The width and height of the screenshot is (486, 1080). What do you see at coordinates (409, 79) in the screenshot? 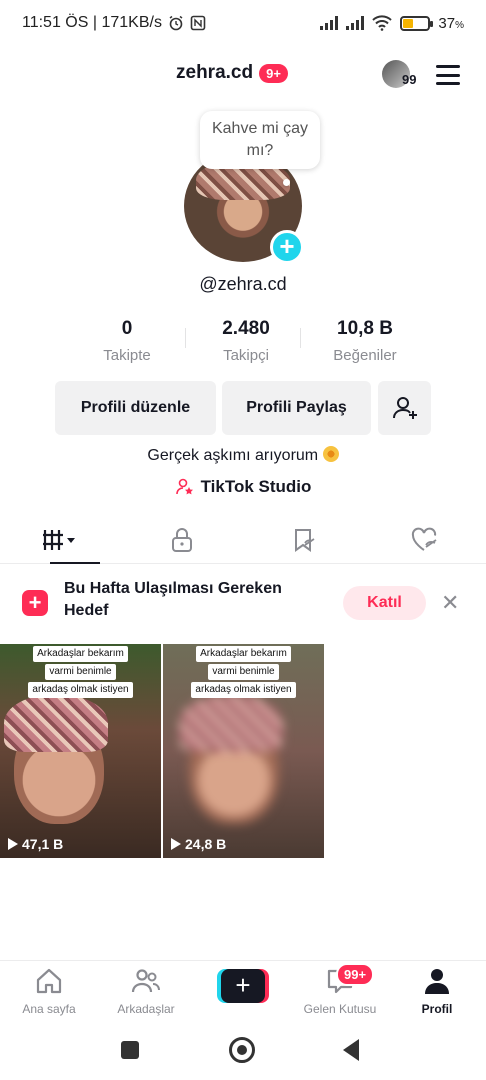
I see `accounts-count: 99` at bounding box center [409, 79].